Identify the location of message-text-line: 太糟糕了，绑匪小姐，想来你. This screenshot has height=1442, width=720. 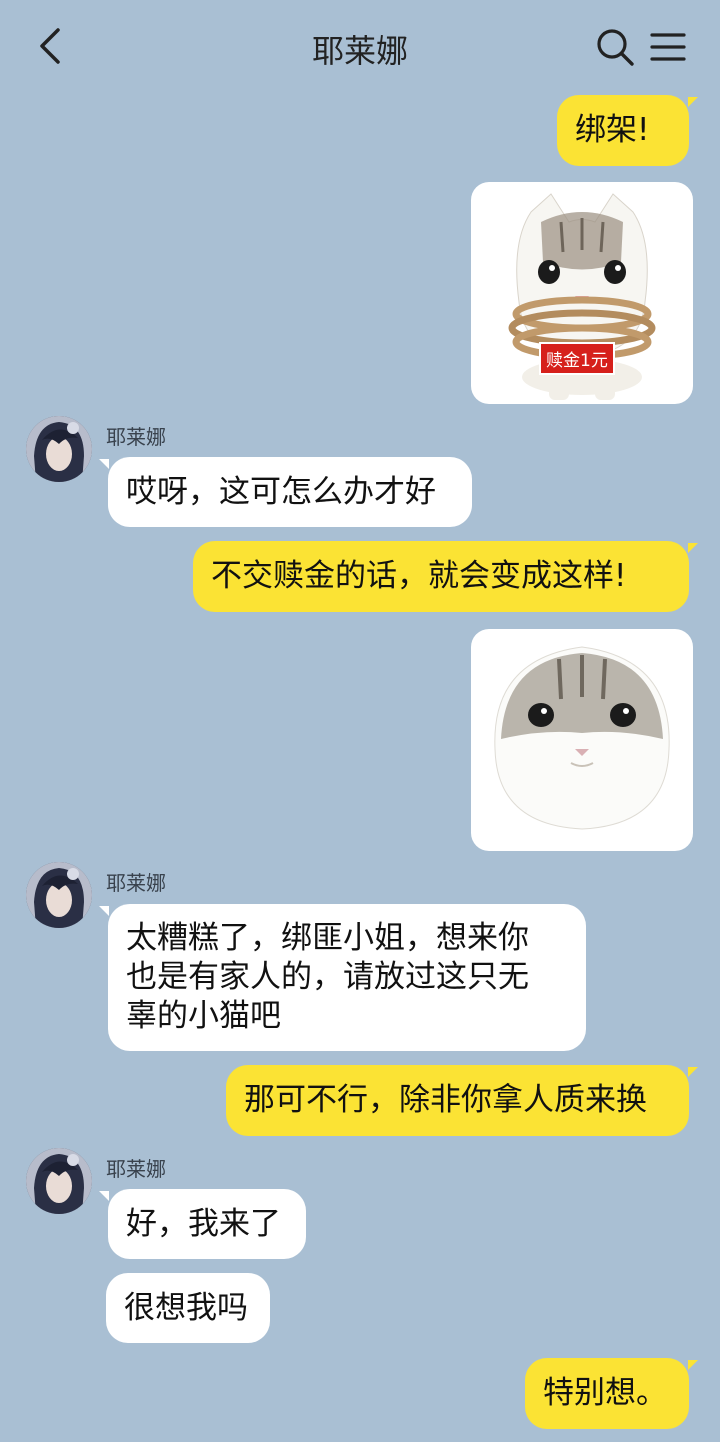
(327, 938).